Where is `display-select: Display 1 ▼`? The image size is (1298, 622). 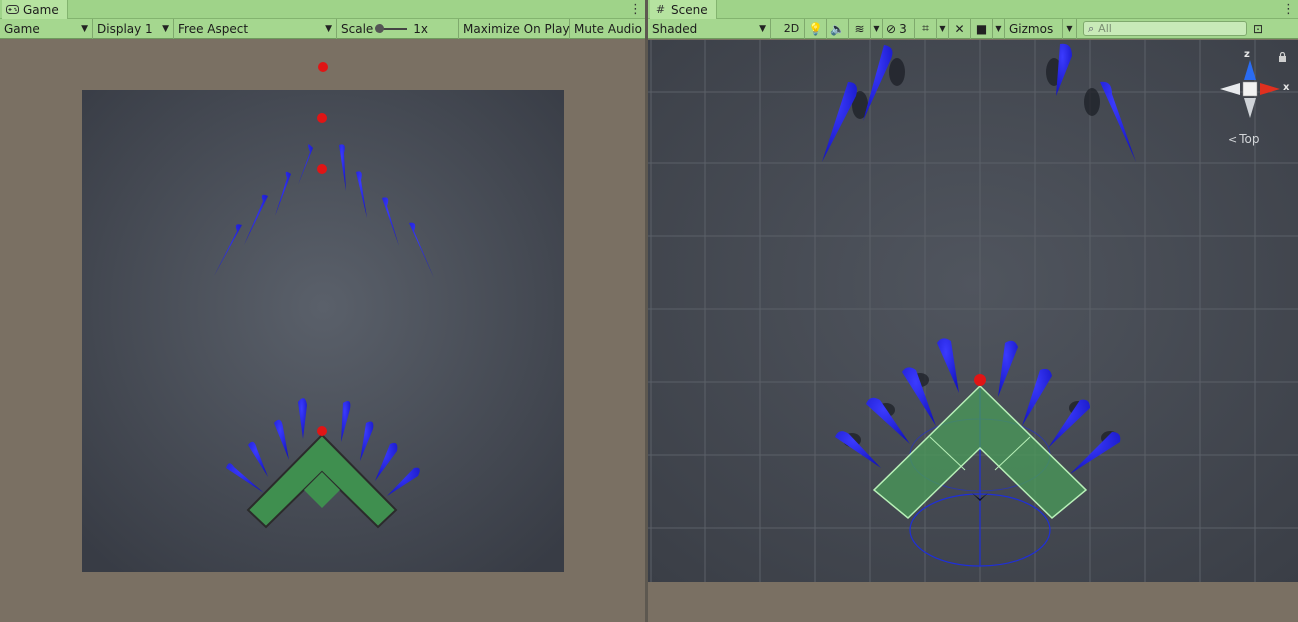 display-select: Display 1 ▼ is located at coordinates (133, 28).